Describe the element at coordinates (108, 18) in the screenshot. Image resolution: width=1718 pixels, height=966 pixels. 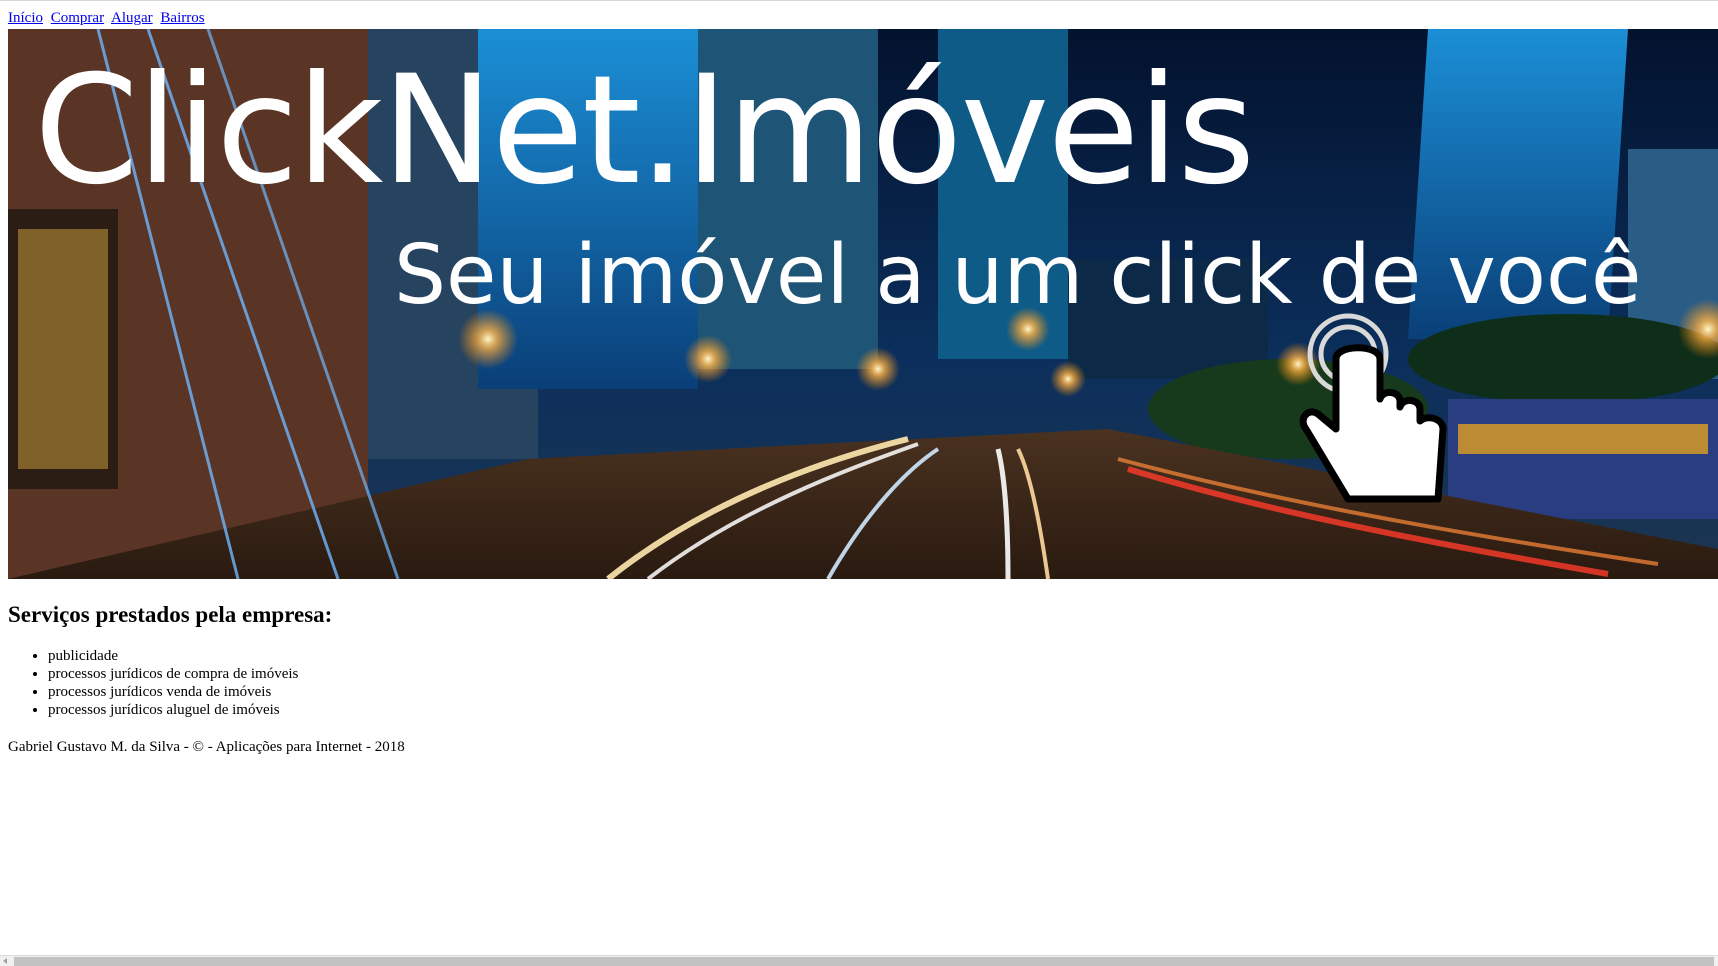
I see `top-nav: Início Comprar Alugar Bairros` at that location.